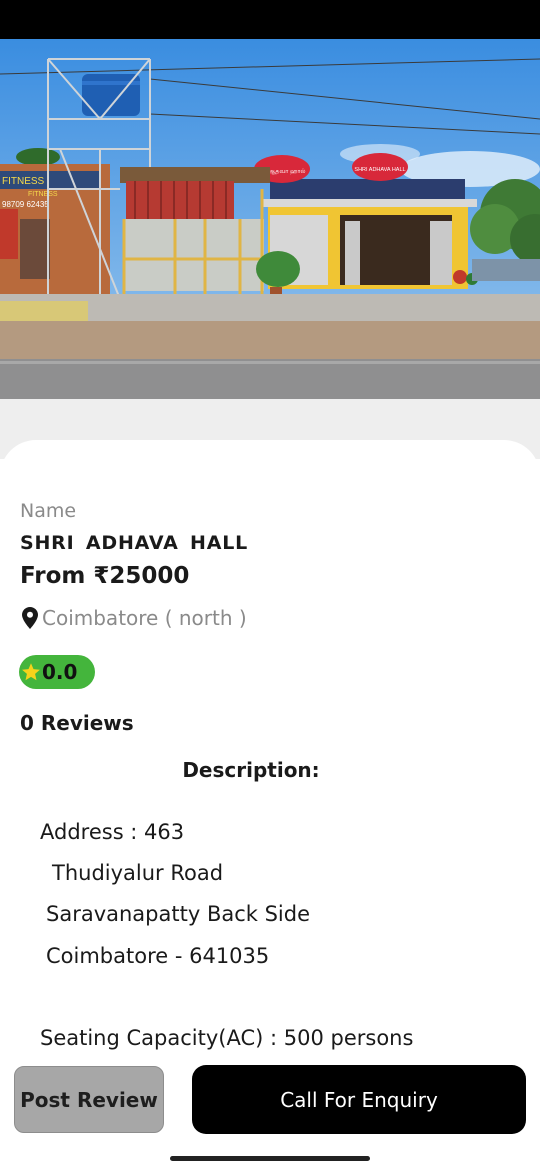 The height and width of the screenshot is (1170, 540). Describe the element at coordinates (270, 19) in the screenshot. I see `status-bar` at that location.